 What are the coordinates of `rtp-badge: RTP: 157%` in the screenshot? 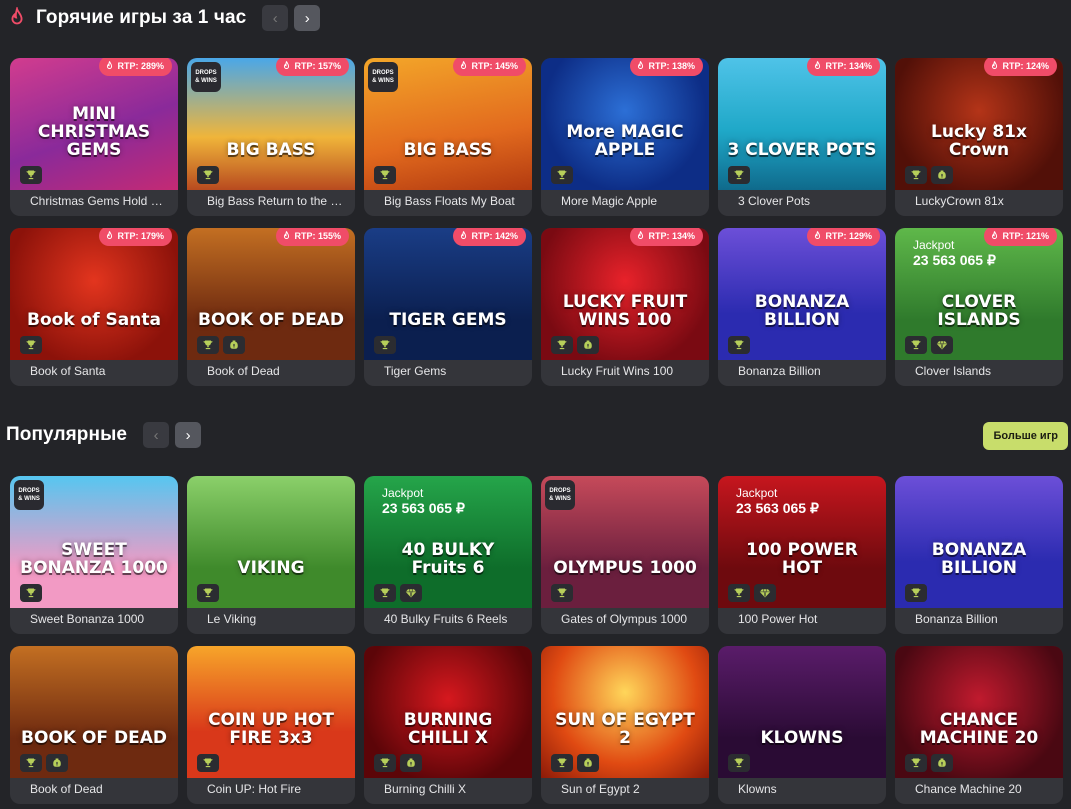 It's located at (312, 67).